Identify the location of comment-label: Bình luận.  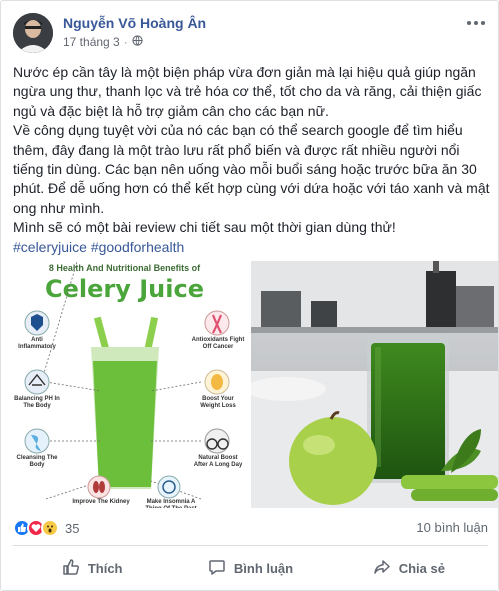
(263, 568).